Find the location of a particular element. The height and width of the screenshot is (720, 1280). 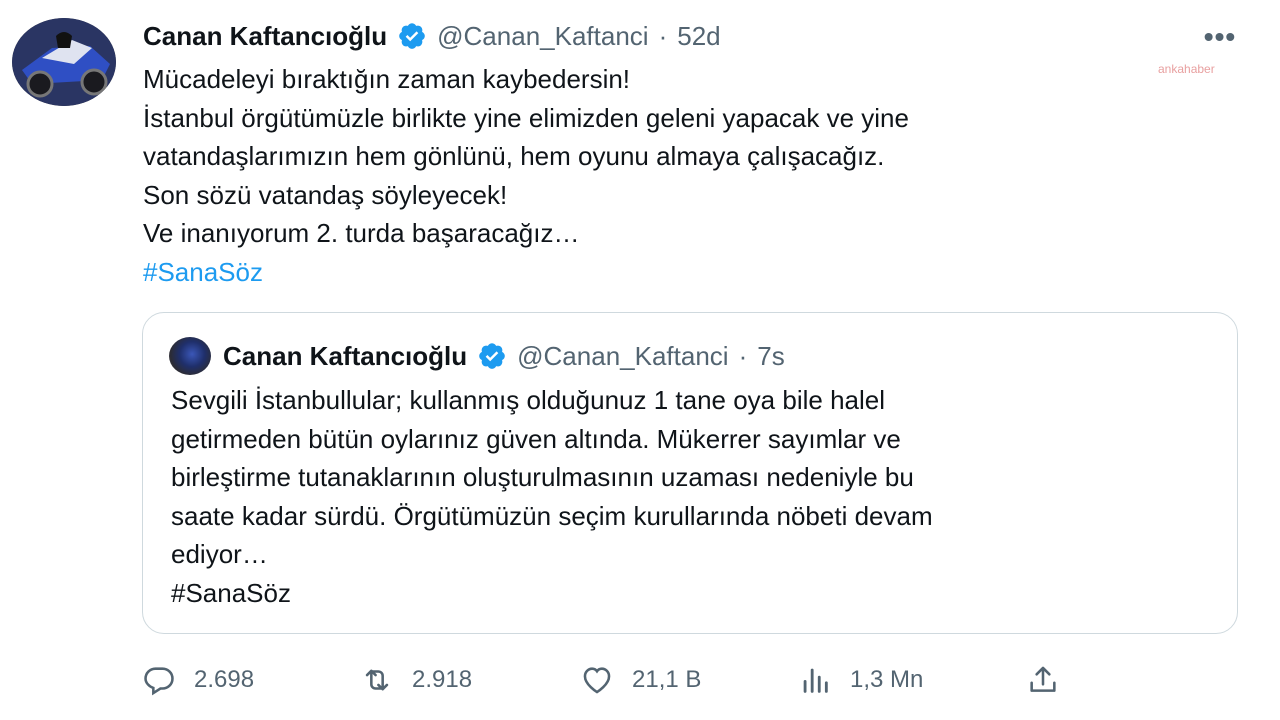

like-button: 21,1 B is located at coordinates (640, 680).